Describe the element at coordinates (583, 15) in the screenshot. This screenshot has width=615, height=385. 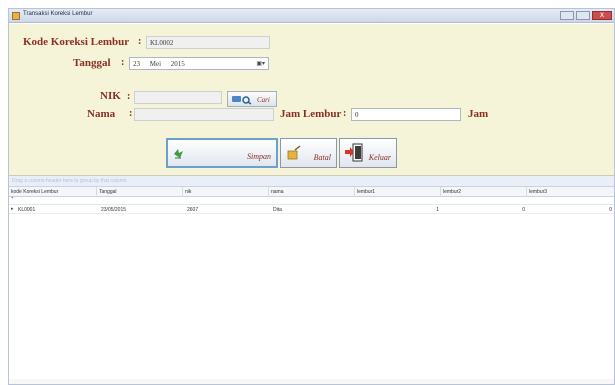
I see `maximize-button` at that location.